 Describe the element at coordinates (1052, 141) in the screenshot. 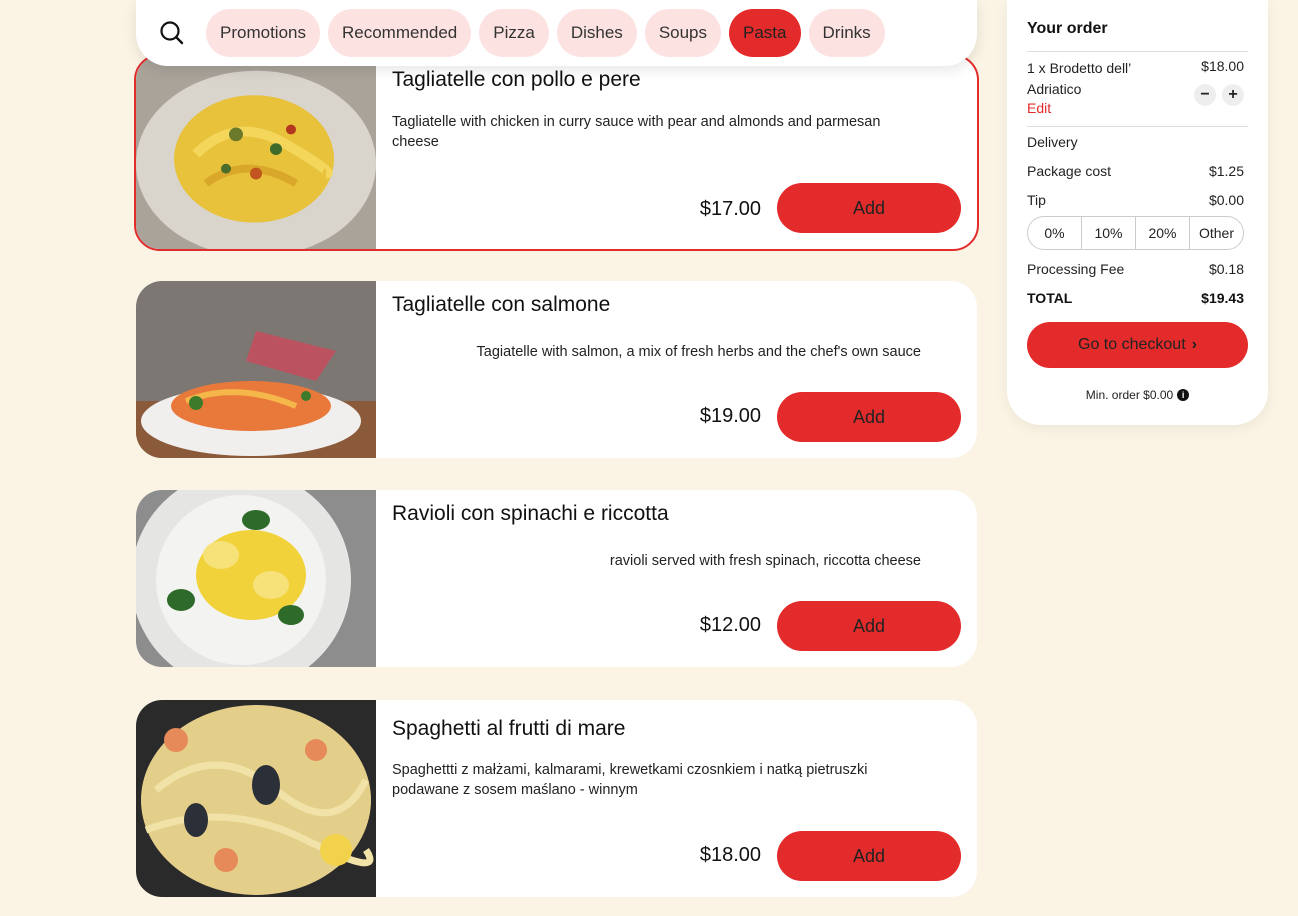

I see `delivery-label: Delivery` at that location.